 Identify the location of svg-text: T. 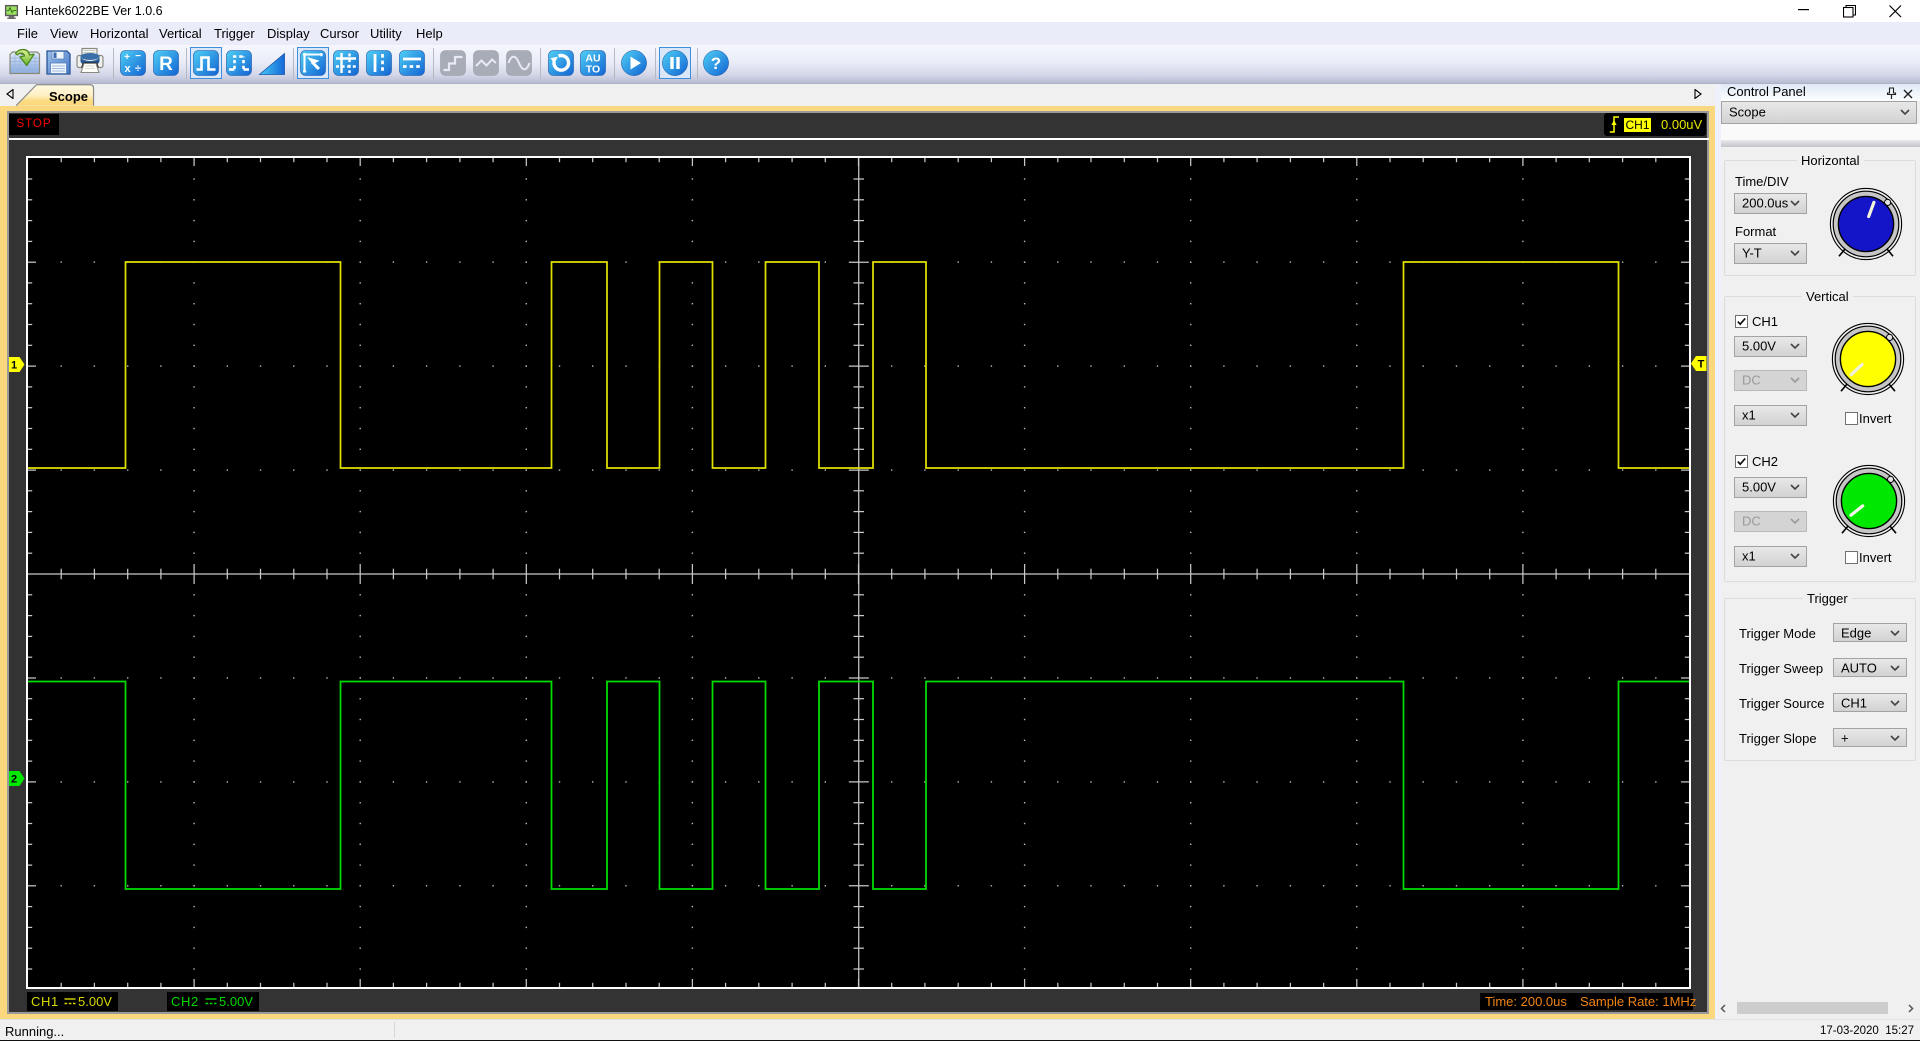
(1700, 365).